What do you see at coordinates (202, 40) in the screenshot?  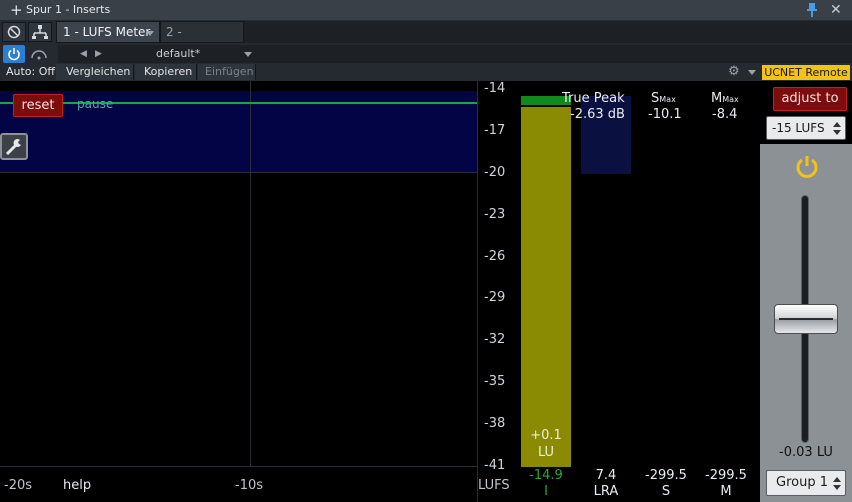 I see `tab-mcompare: 2 - MCompare` at bounding box center [202, 40].